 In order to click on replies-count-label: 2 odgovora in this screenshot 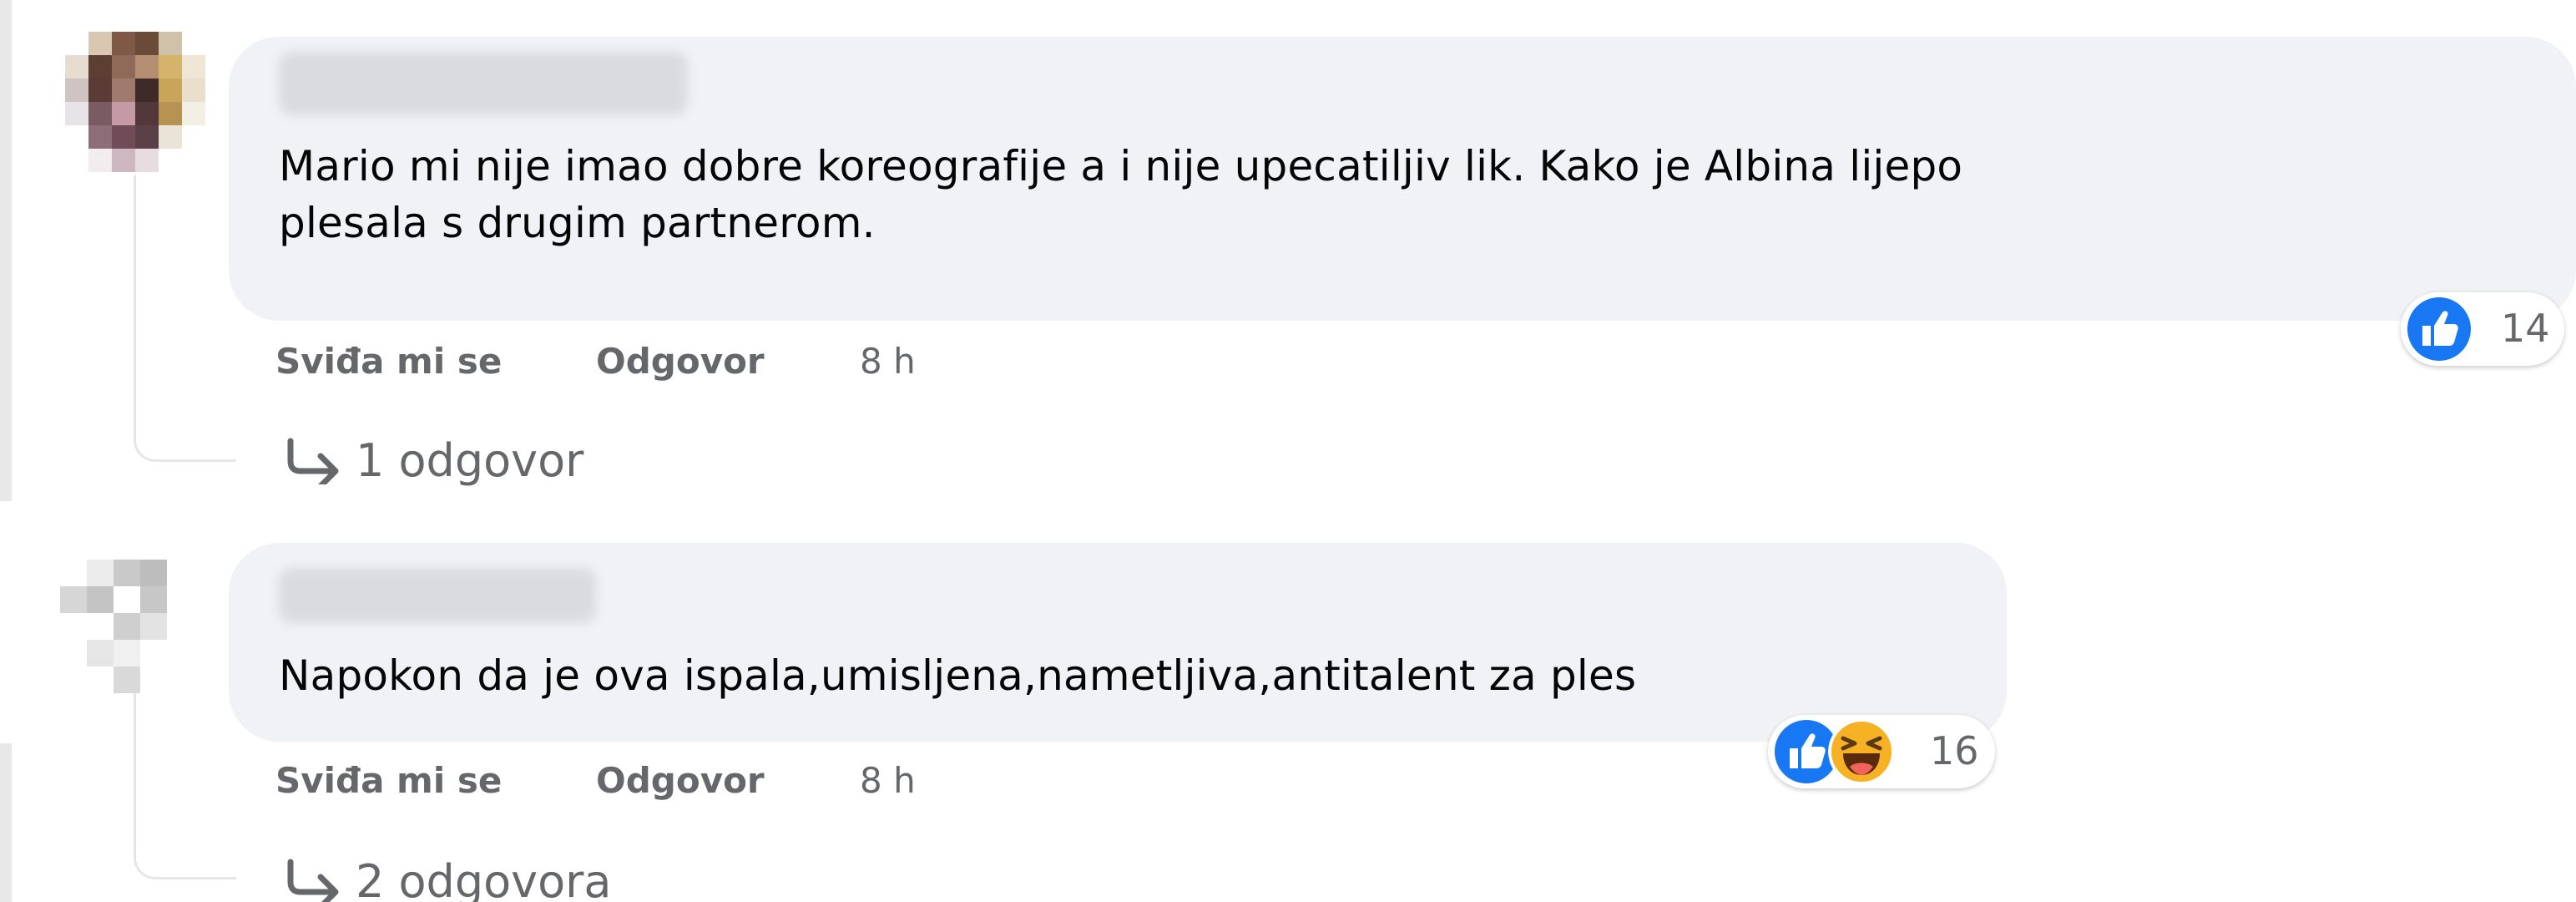, I will do `click(483, 878)`.